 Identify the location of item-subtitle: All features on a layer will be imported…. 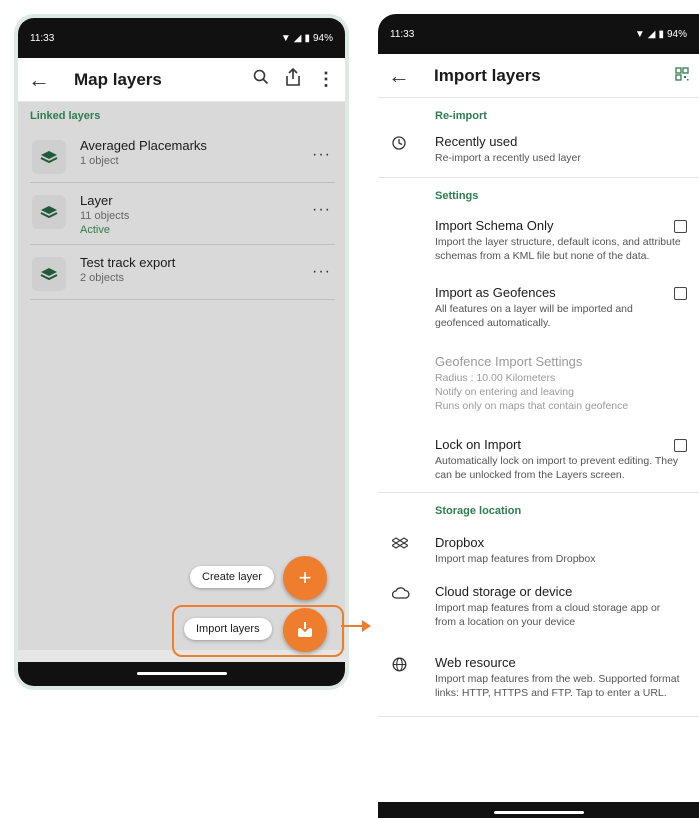
(534, 316).